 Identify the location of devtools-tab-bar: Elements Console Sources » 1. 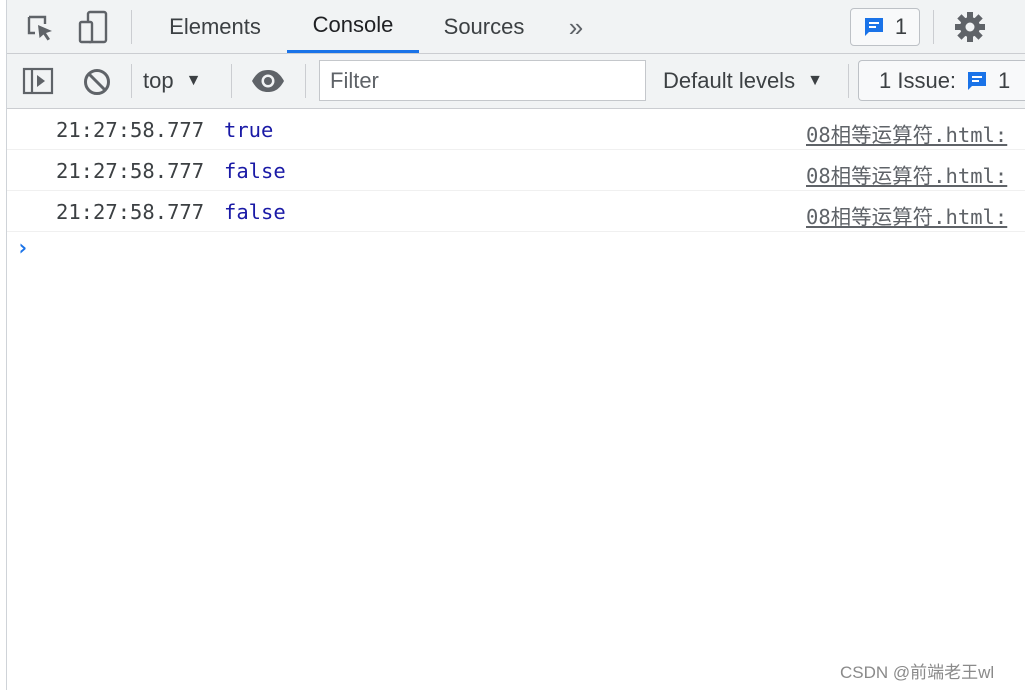
(516, 27).